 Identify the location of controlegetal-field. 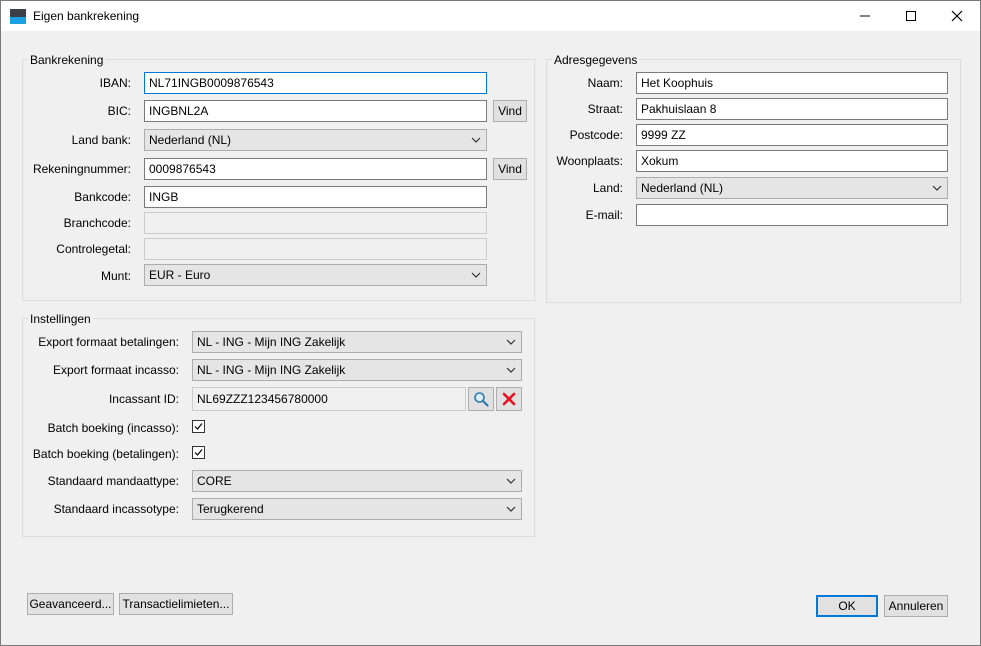
(315, 249).